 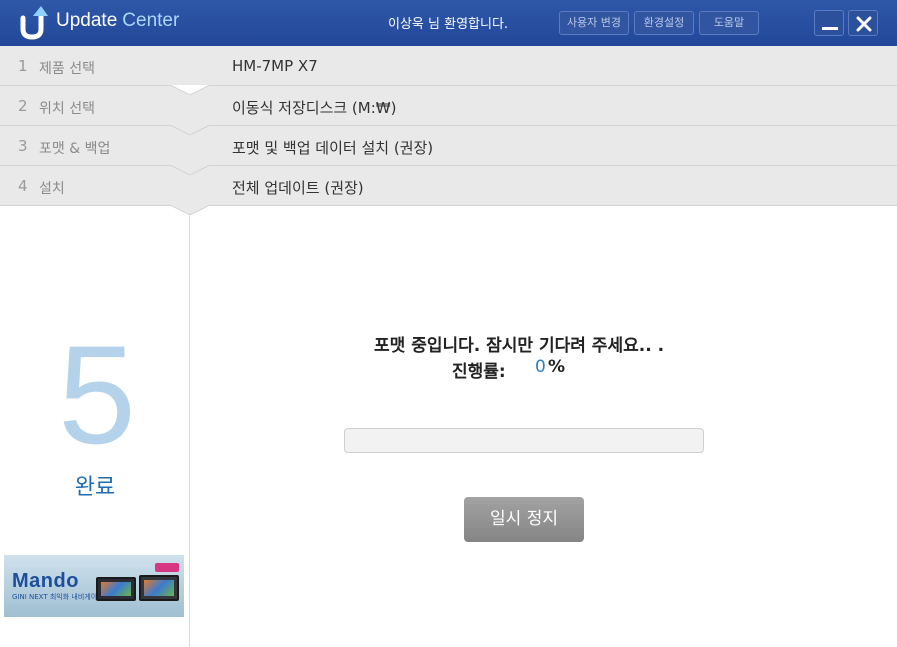 What do you see at coordinates (151, 20) in the screenshot?
I see `app-title-center: Center` at bounding box center [151, 20].